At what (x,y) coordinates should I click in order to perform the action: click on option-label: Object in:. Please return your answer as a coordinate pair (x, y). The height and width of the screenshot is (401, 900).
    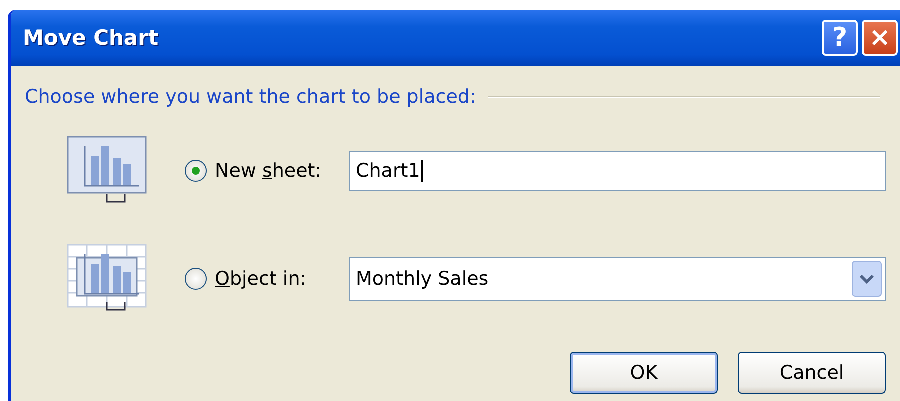
    Looking at the image, I should click on (261, 279).